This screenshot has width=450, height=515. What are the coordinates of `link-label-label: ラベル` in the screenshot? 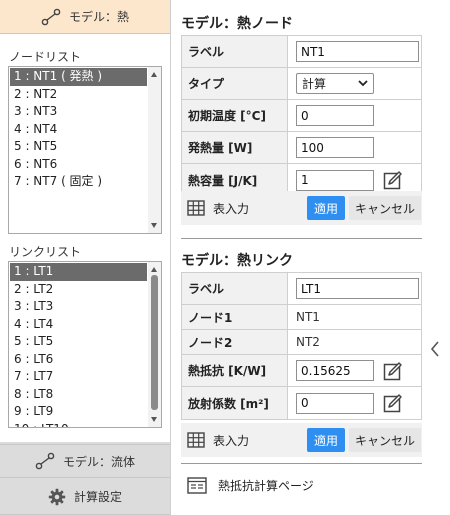 It's located at (235, 288).